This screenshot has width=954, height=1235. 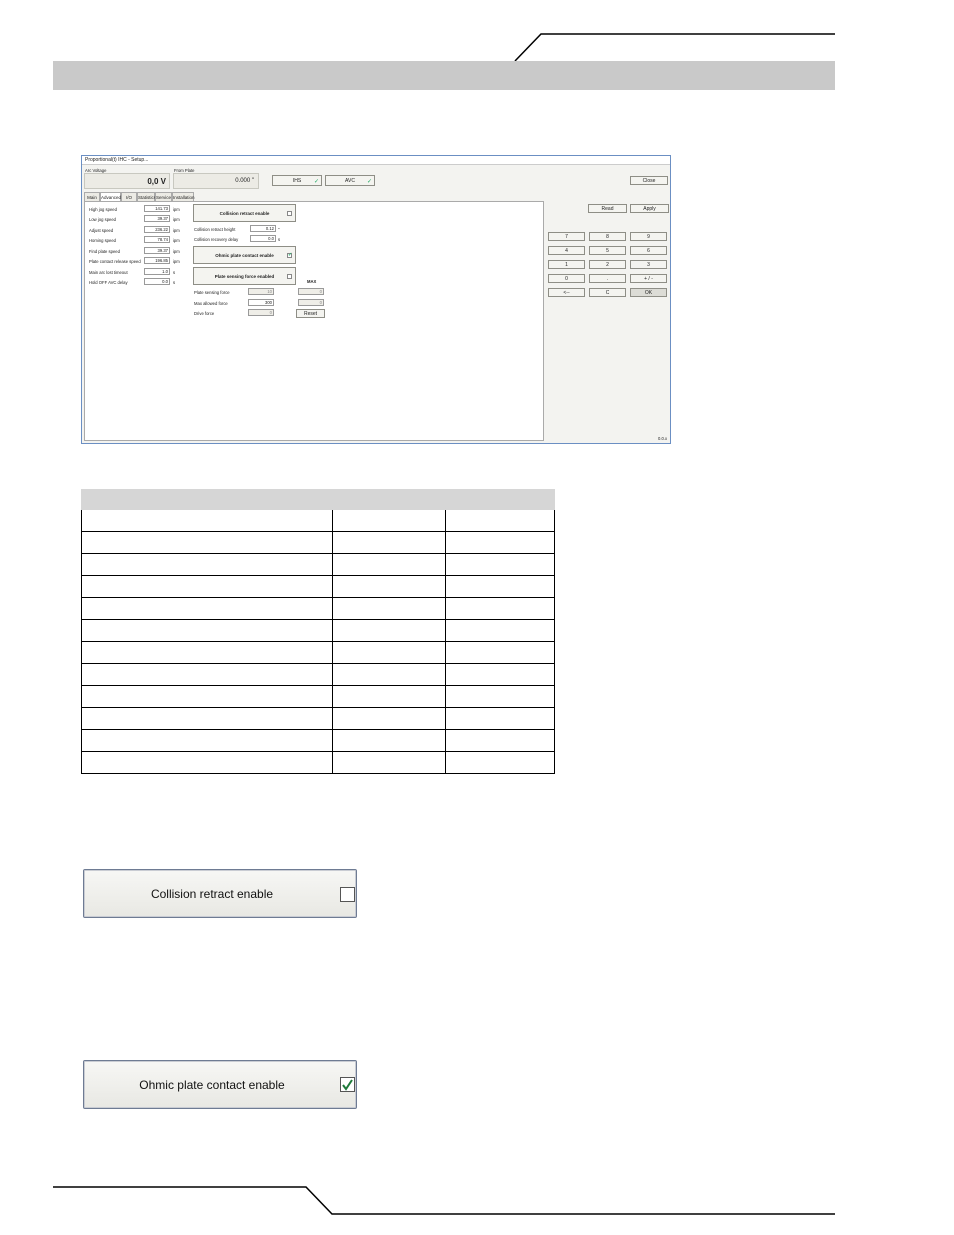 What do you see at coordinates (211, 303) in the screenshot?
I see `force-label: Max allowed force` at bounding box center [211, 303].